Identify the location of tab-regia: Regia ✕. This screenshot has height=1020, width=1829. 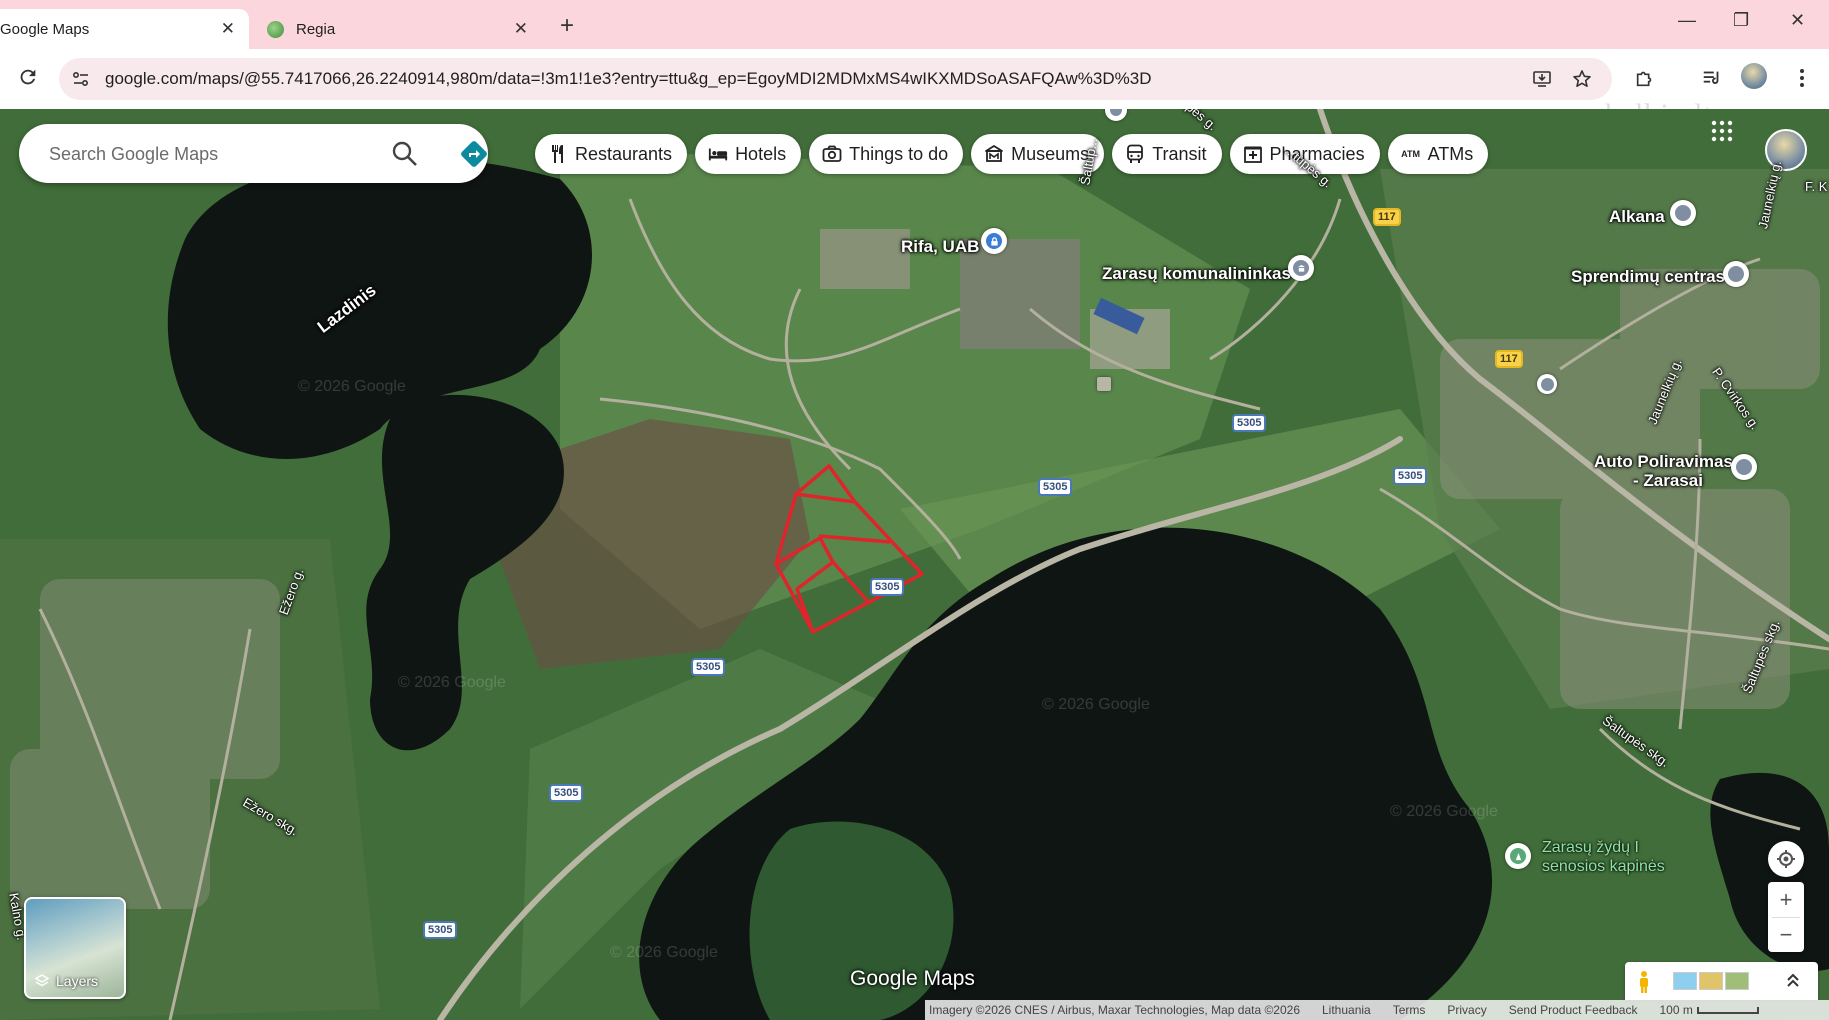
(402, 29).